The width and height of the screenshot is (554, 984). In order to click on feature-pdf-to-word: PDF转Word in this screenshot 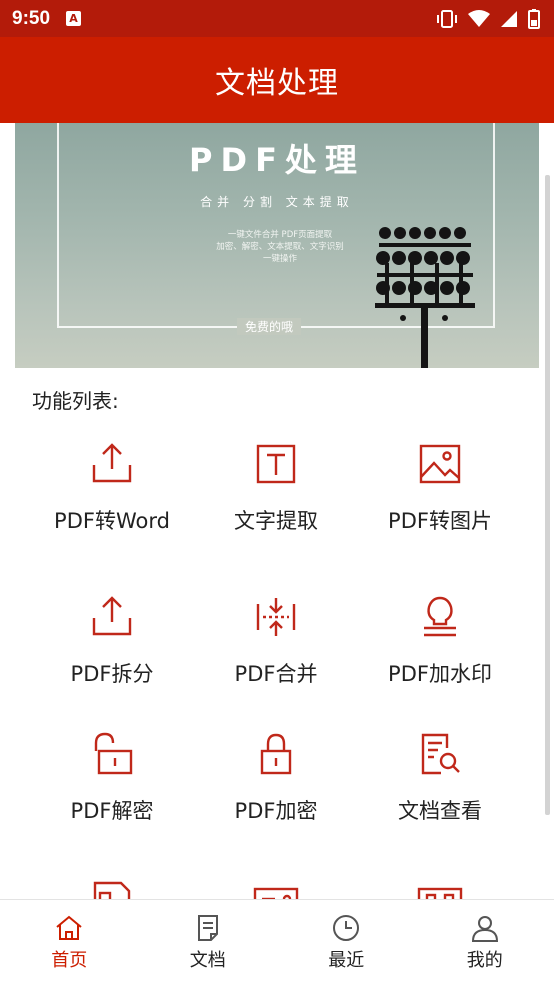, I will do `click(112, 488)`.